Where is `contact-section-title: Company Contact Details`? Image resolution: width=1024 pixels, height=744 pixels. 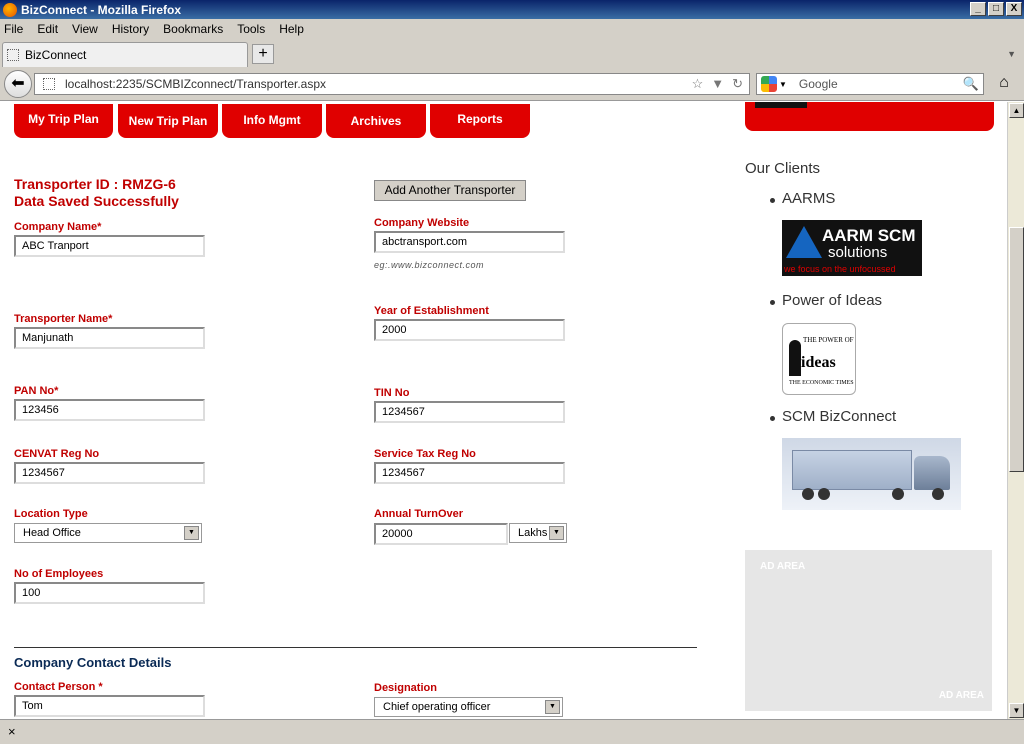 contact-section-title: Company Contact Details is located at coordinates (93, 662).